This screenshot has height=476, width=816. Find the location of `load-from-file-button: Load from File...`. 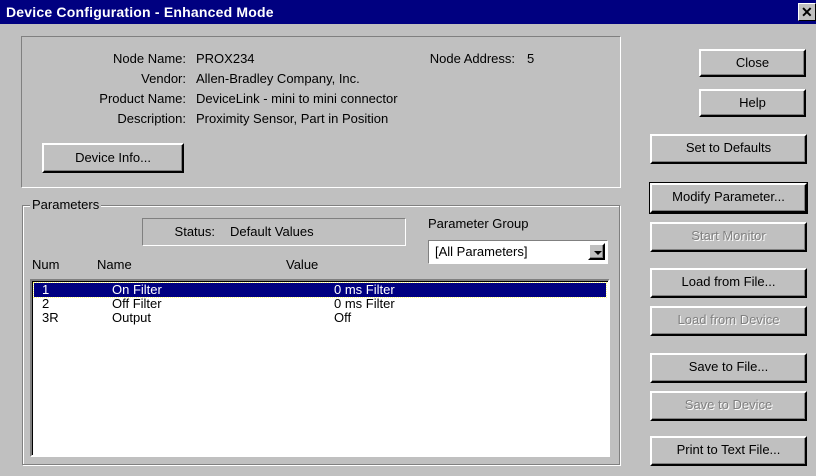

load-from-file-button: Load from File... is located at coordinates (728, 283).